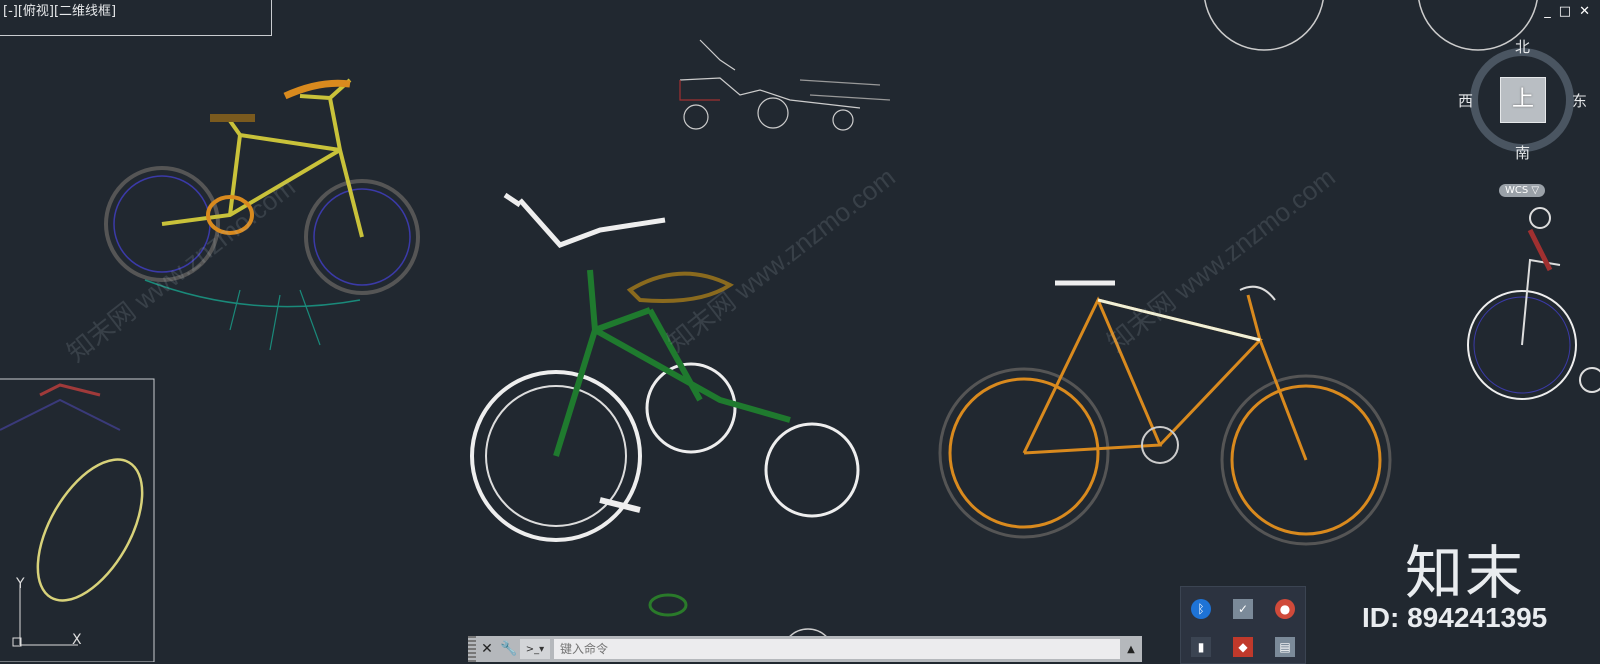 The width and height of the screenshot is (1600, 664). Describe the element at coordinates (77, 640) in the screenshot. I see `svg-text: X` at that location.